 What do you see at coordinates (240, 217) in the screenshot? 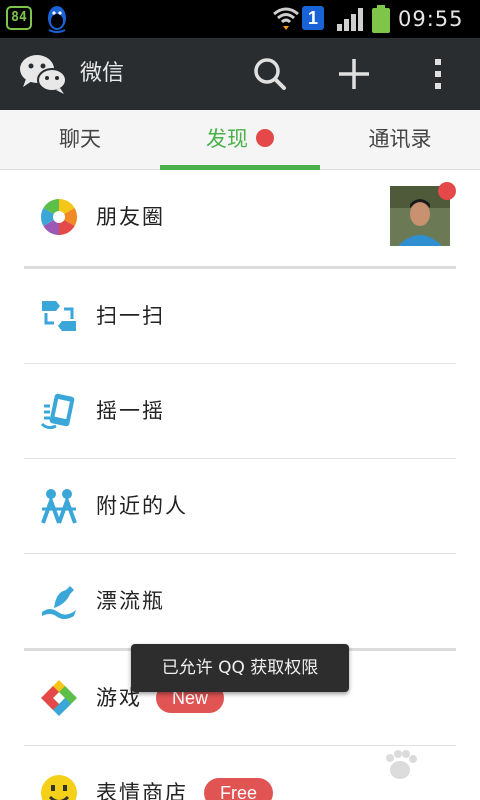
I see `list-item-moments: 朋友圈` at bounding box center [240, 217].